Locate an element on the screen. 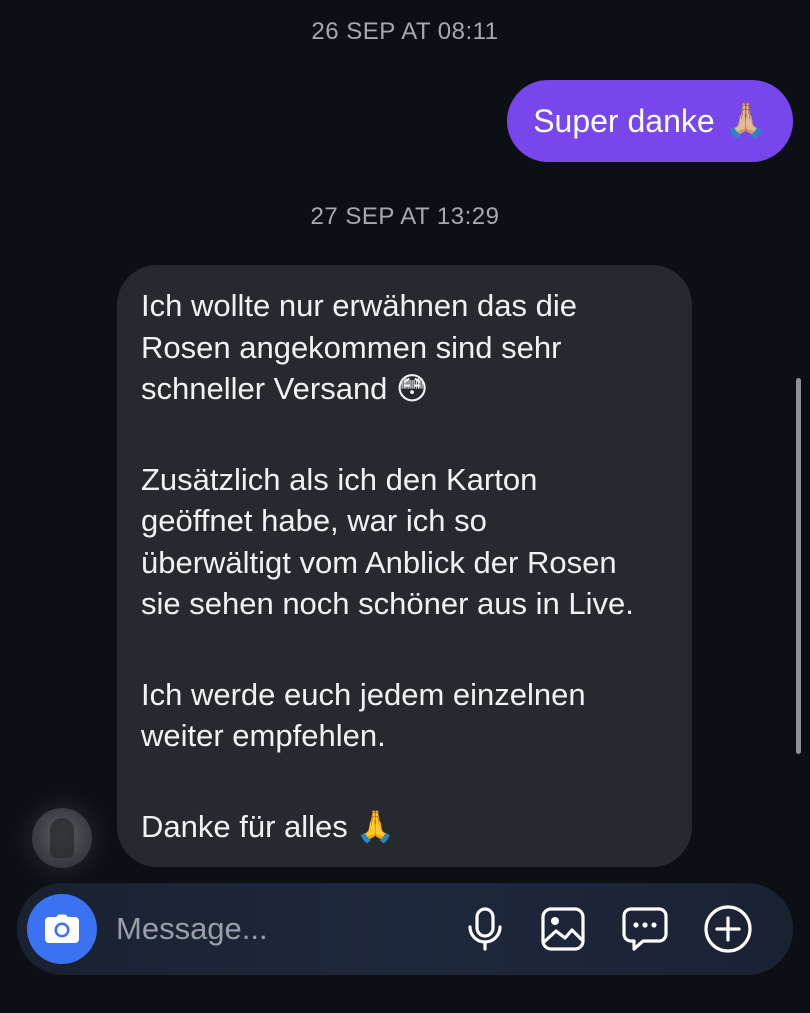 Image resolution: width=810 pixels, height=1013 pixels. camera-button is located at coordinates (62, 929).